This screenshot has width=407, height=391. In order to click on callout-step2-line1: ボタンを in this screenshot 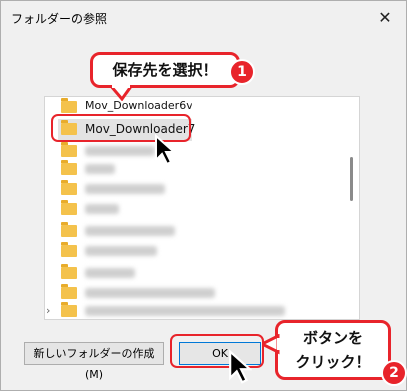, I will do `click(332, 338)`.